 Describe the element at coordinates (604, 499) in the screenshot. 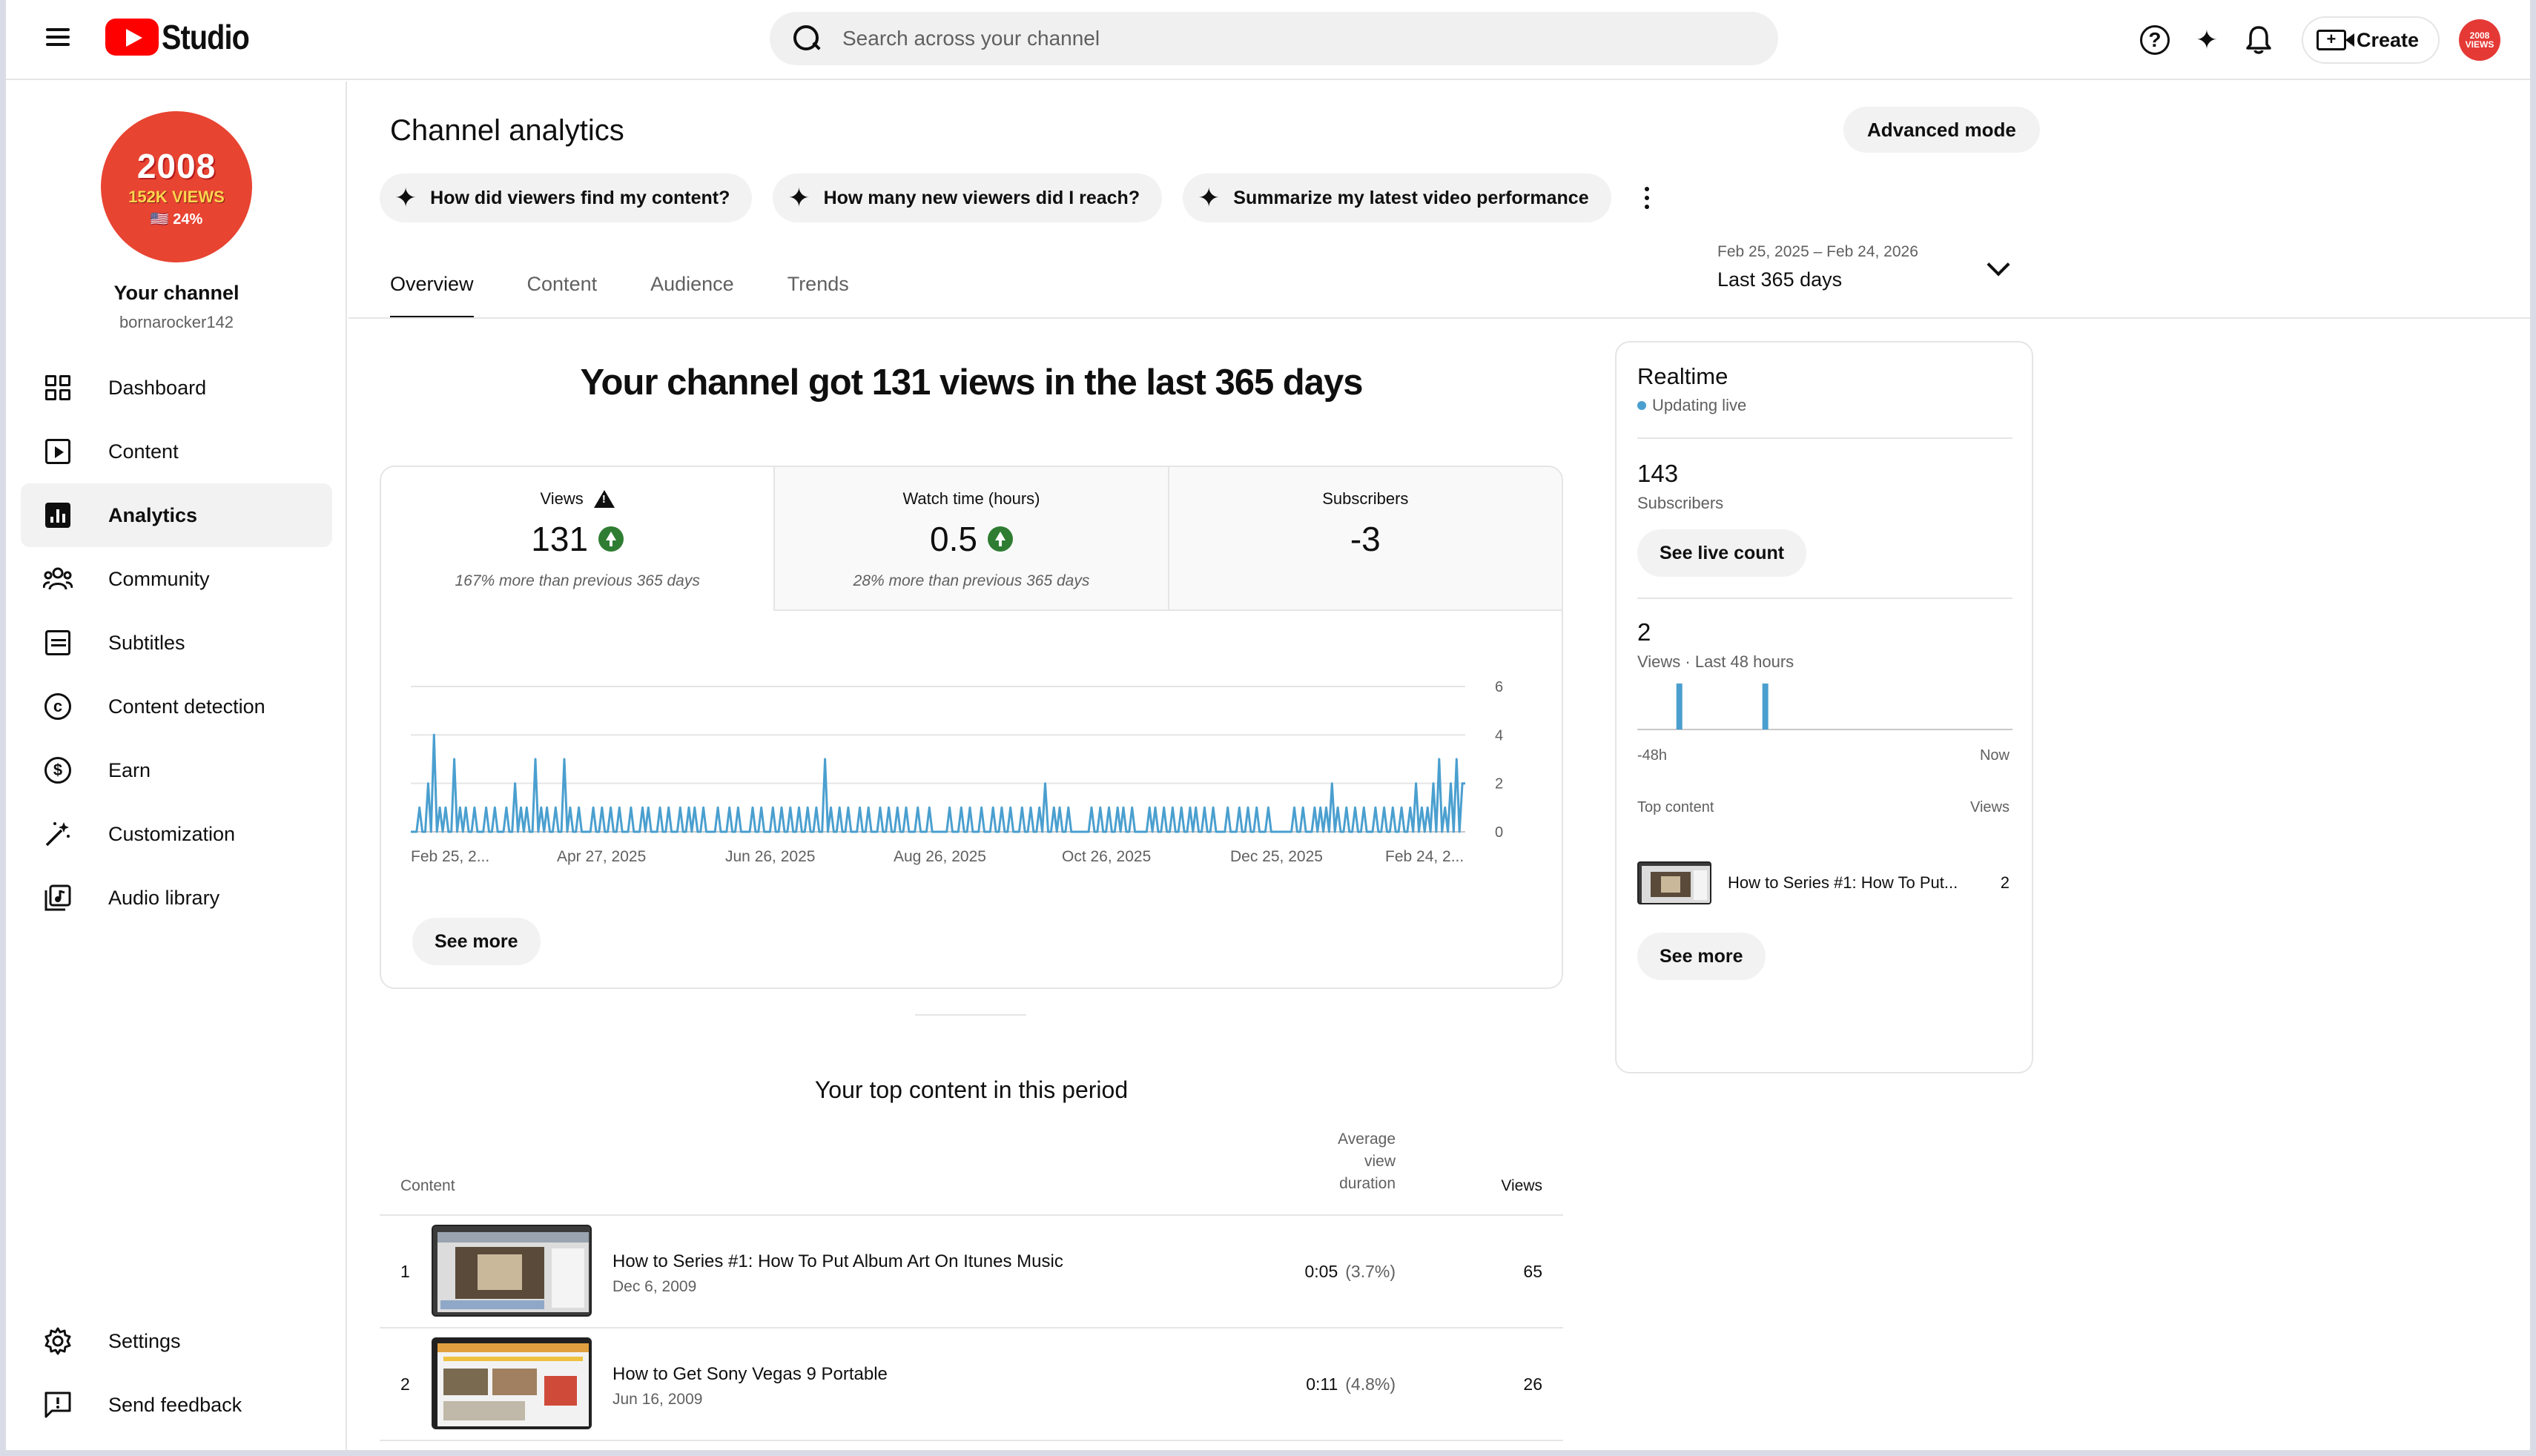

I see `warning-icon` at that location.